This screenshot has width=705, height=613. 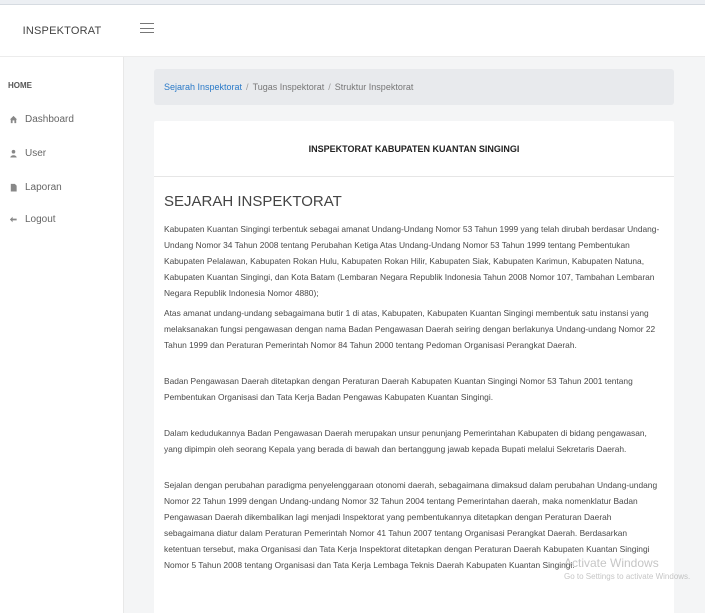 I want to click on breadcrumb-link-sejarah: Sejarah Inspektorat, so click(x=203, y=87).